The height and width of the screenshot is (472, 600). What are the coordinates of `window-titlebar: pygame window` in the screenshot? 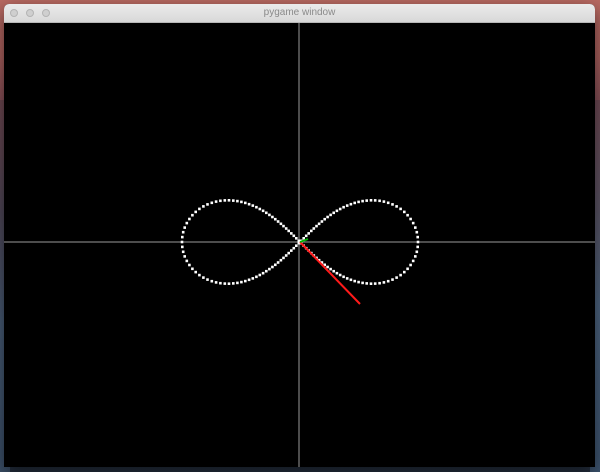 It's located at (299, 13).